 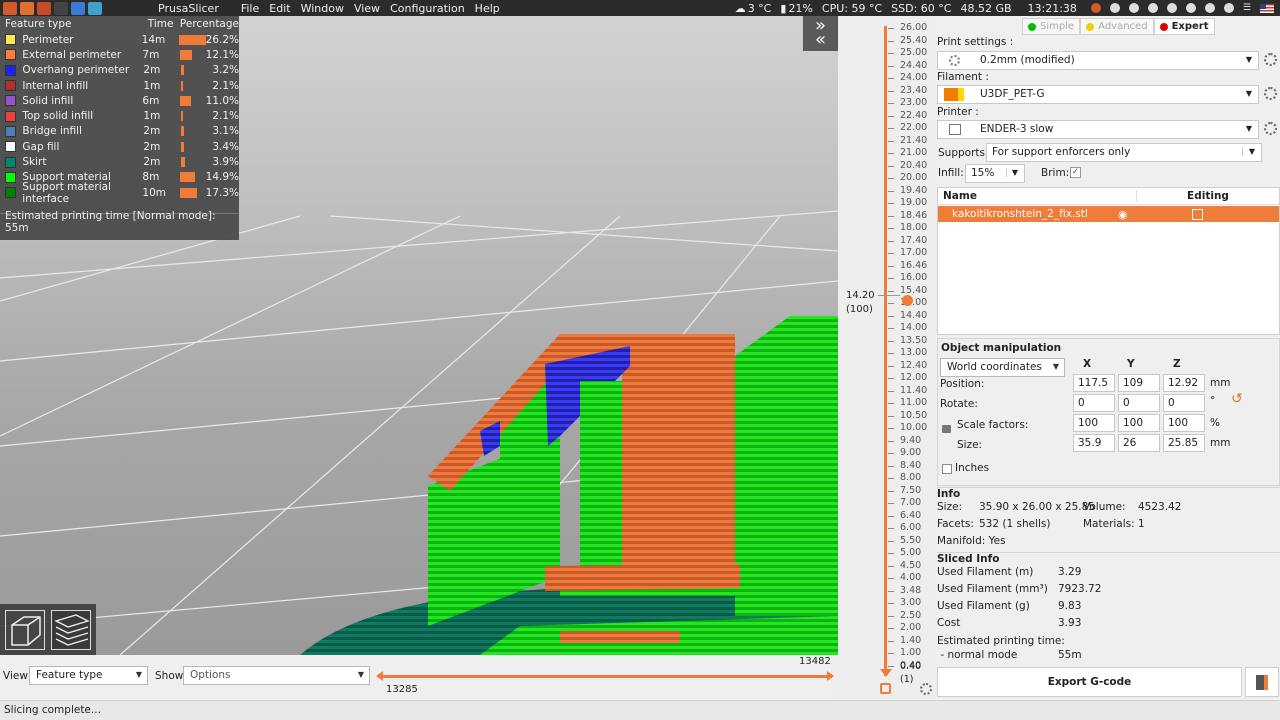 I want to click on upper-layer-thumb, so click(x=907, y=300).